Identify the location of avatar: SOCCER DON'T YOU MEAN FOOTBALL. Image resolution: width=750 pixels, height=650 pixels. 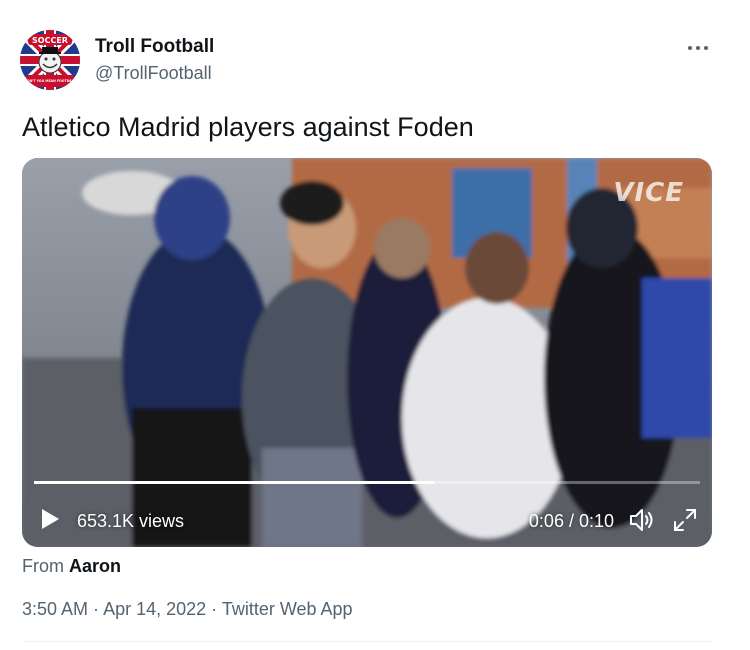
(50, 60).